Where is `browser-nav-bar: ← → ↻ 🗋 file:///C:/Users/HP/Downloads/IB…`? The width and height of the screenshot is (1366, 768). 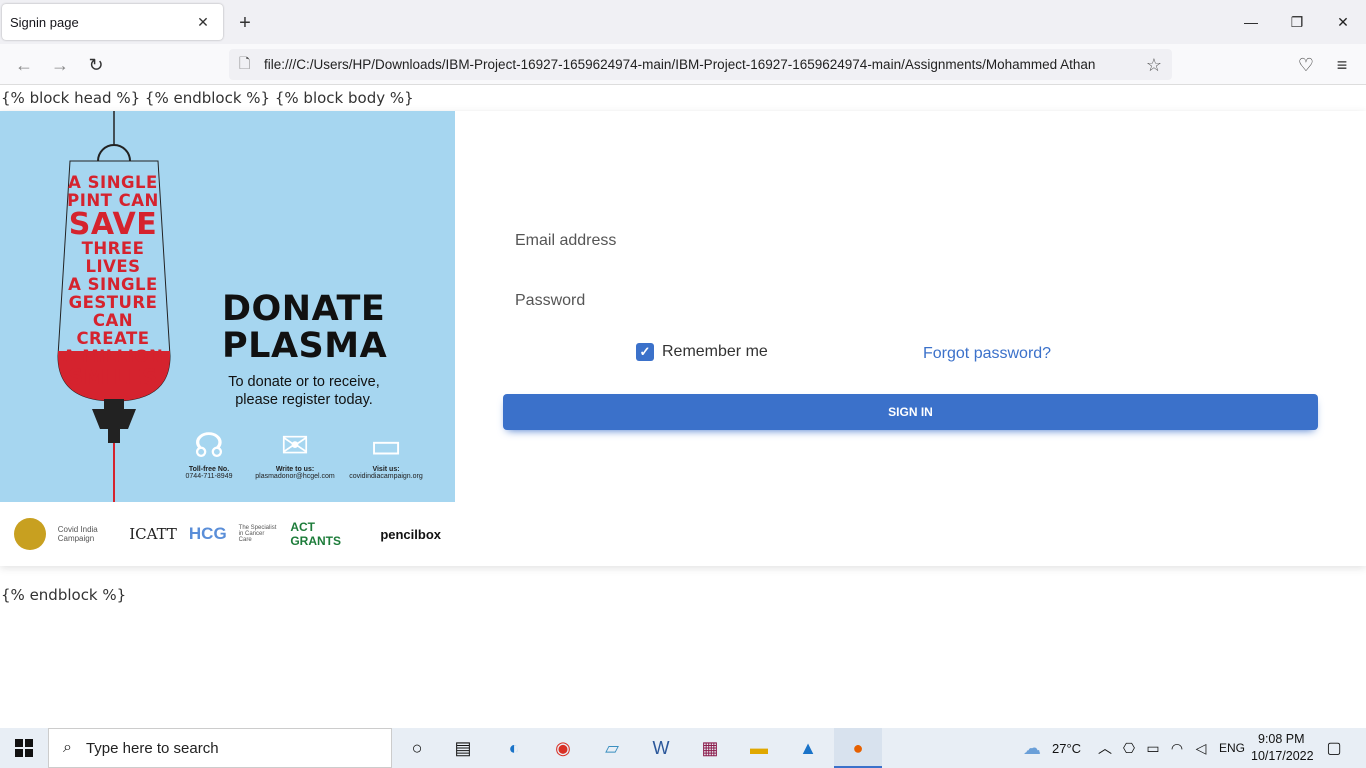 browser-nav-bar: ← → ↻ 🗋 file:///C:/Users/HP/Downloads/IB… is located at coordinates (683, 64).